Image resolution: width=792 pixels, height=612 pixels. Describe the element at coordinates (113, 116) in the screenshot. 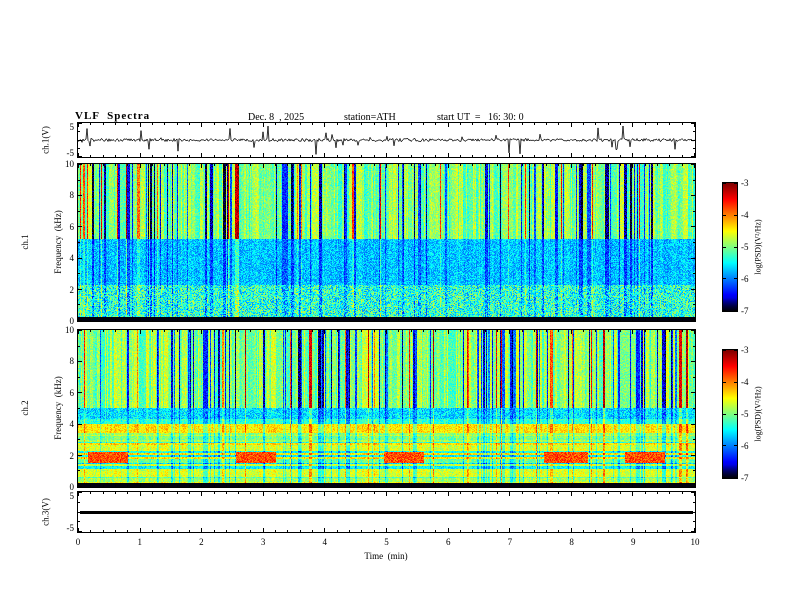

I see `figure-title: VLF Spectra` at that location.